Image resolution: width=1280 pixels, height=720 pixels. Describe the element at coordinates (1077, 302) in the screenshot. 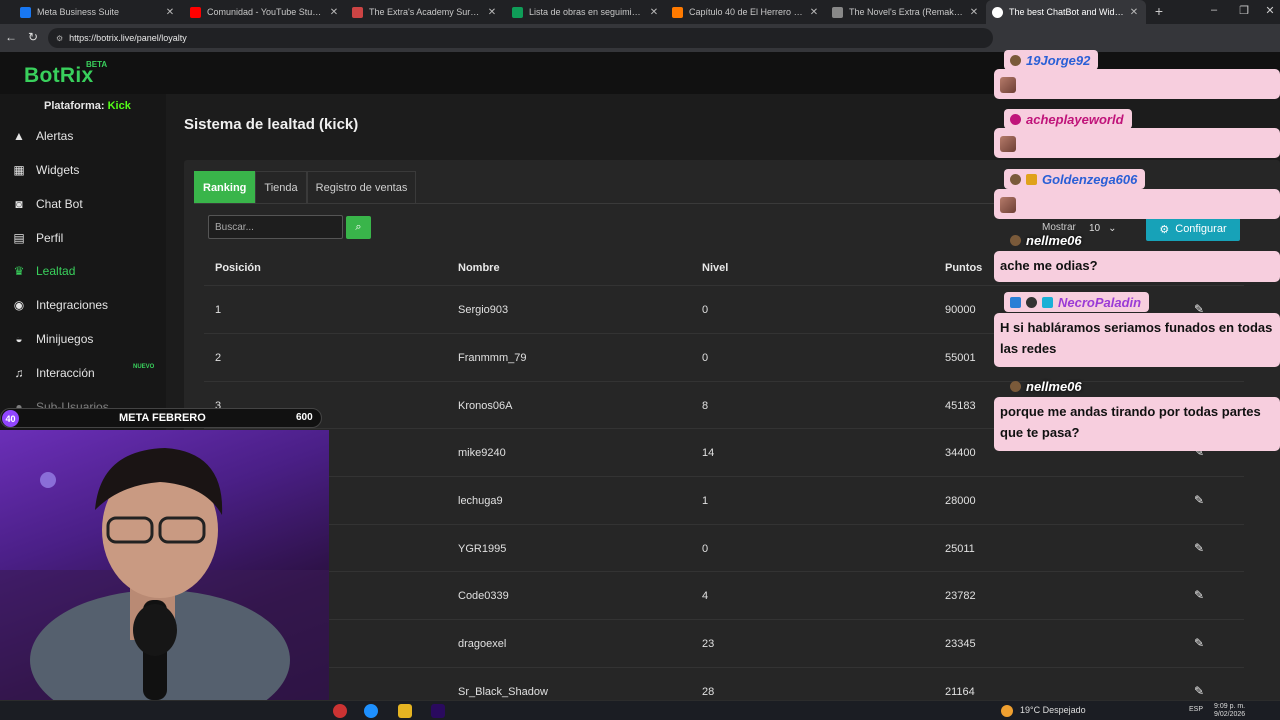

I see `chat-username: NecroPaladin` at that location.